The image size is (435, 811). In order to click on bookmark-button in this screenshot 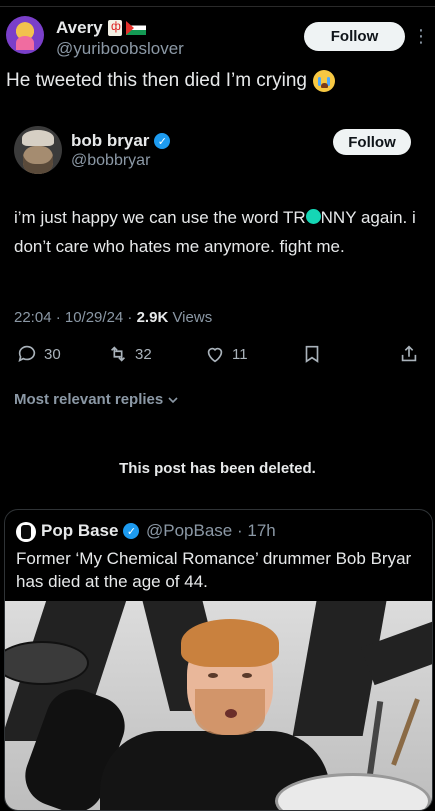, I will do `click(312, 354)`.